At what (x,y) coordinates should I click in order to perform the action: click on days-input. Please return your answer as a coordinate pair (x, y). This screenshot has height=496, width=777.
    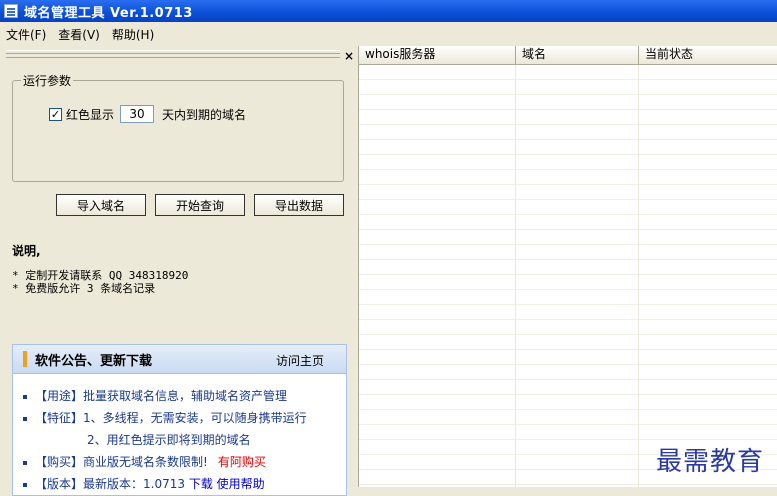
    Looking at the image, I should click on (137, 114).